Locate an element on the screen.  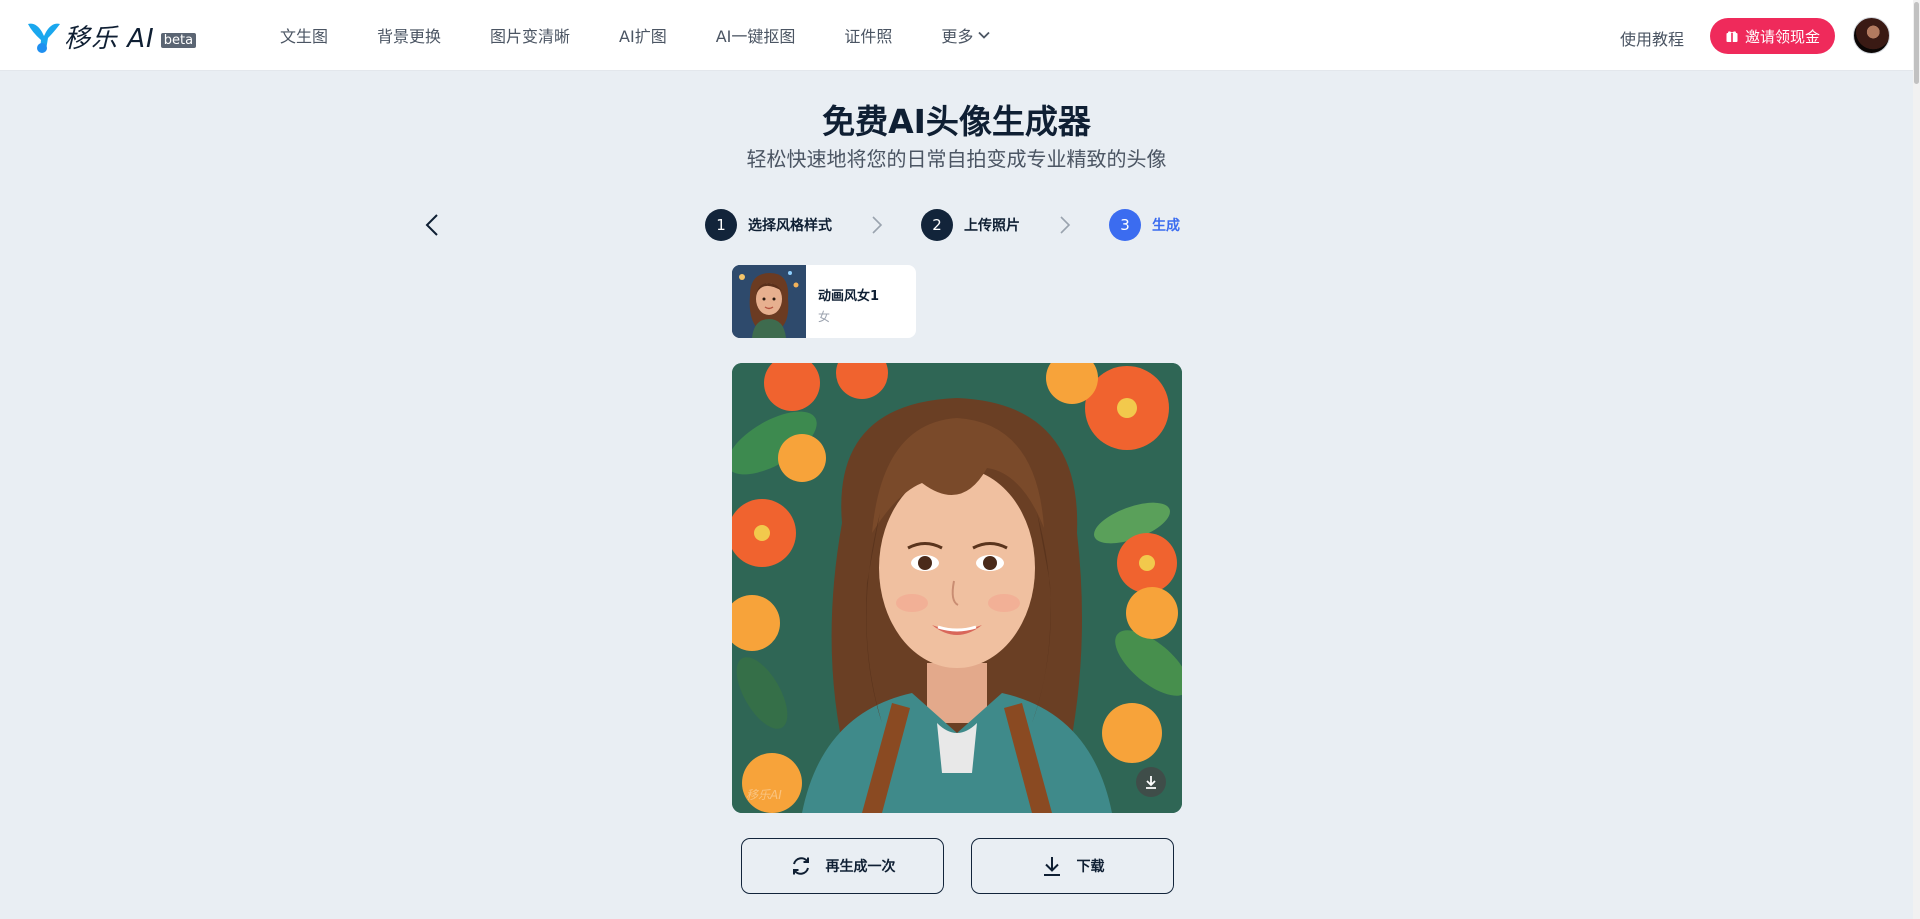
nav-text-to-image: 文生图 is located at coordinates (304, 35).